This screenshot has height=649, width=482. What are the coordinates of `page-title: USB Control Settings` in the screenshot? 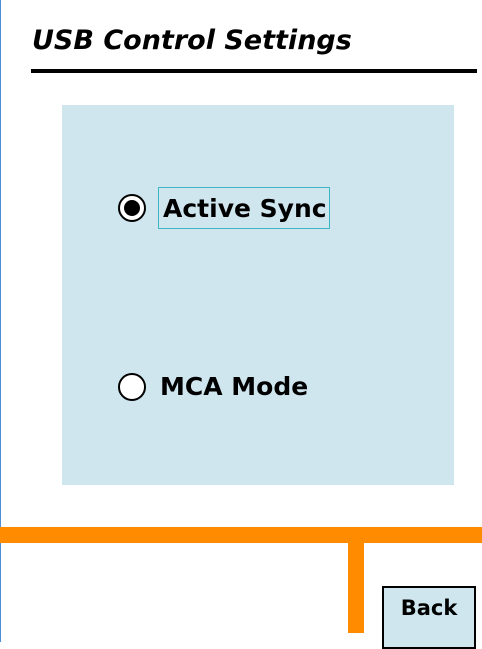 It's located at (192, 40).